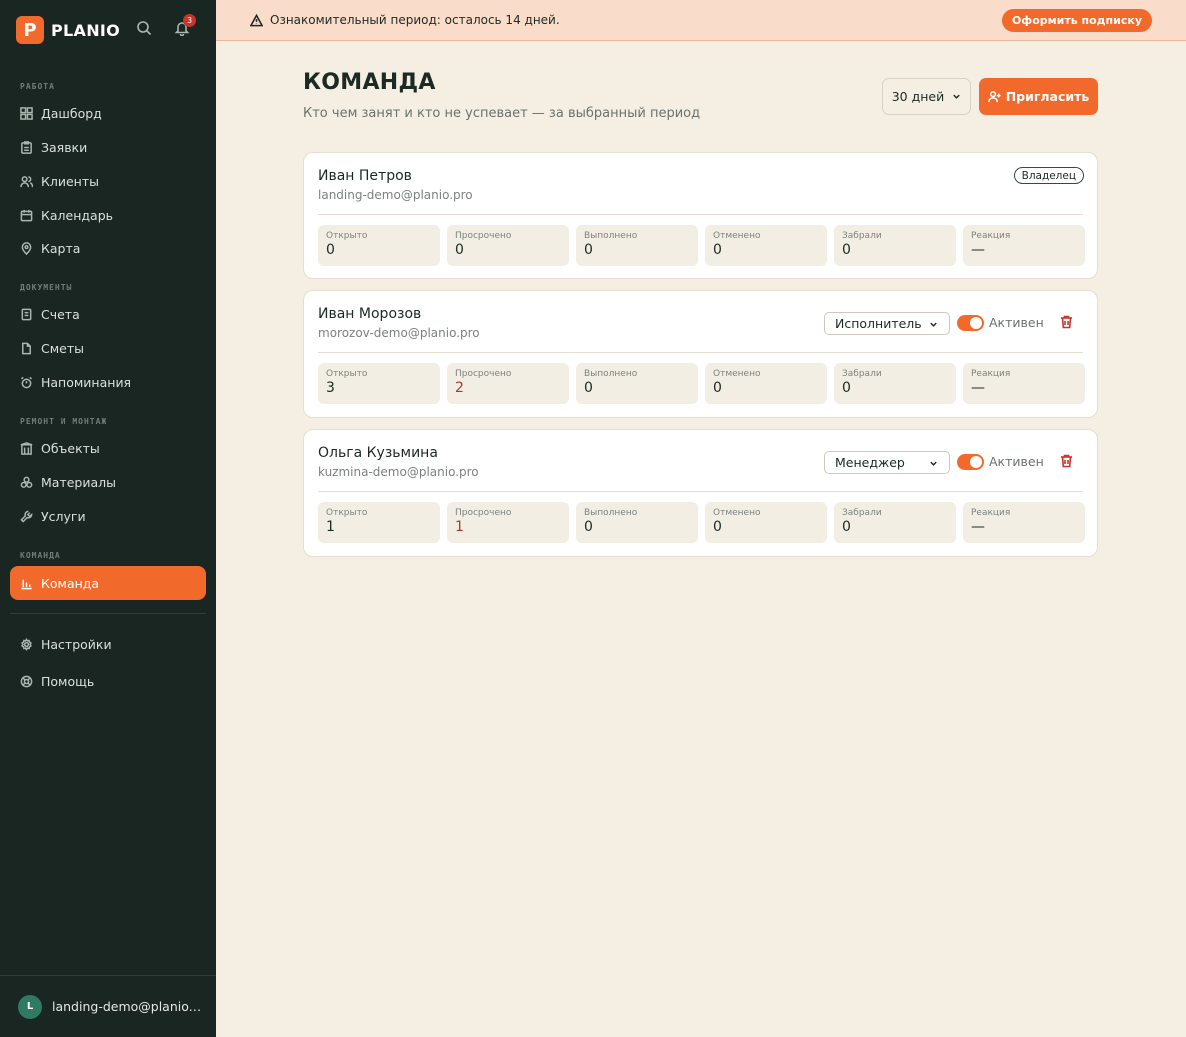 This screenshot has width=1186, height=1037. Describe the element at coordinates (918, 96) in the screenshot. I see `period-select-value: 30 дней` at that location.